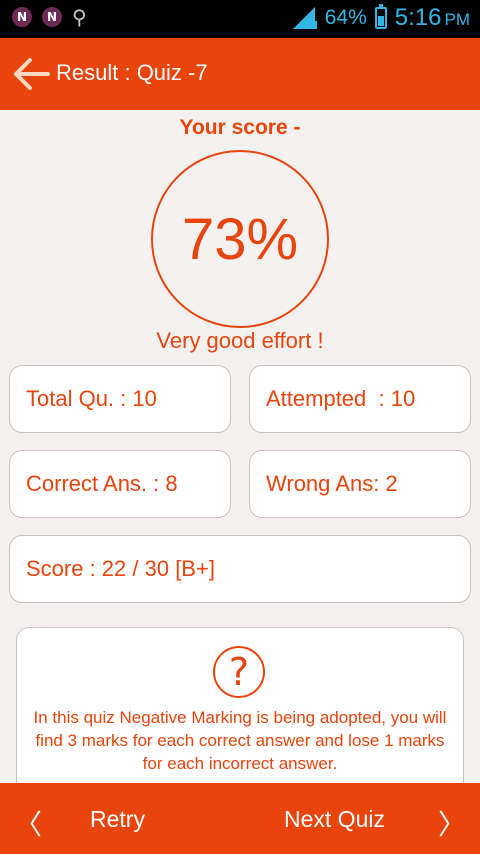 The width and height of the screenshot is (480, 854). What do you see at coordinates (132, 72) in the screenshot?
I see `page-title: Result : Quiz -7` at bounding box center [132, 72].